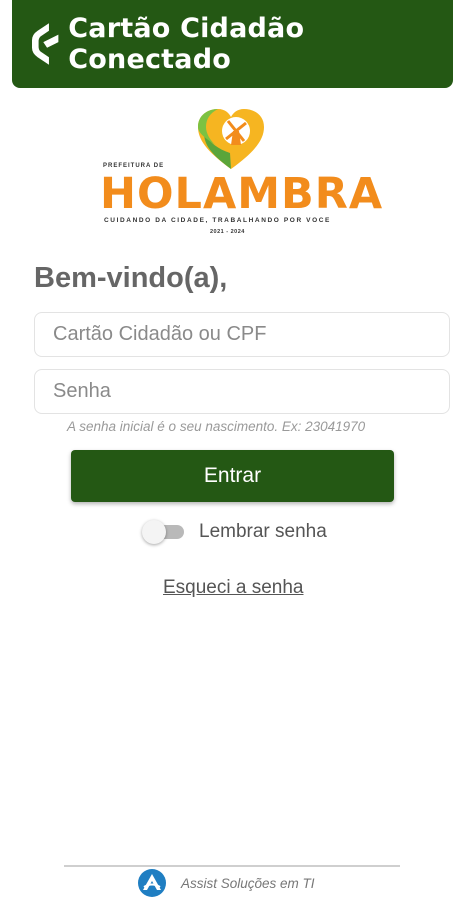 This screenshot has height=900, width=464. What do you see at coordinates (45, 44) in the screenshot?
I see `app-logo-icon` at bounding box center [45, 44].